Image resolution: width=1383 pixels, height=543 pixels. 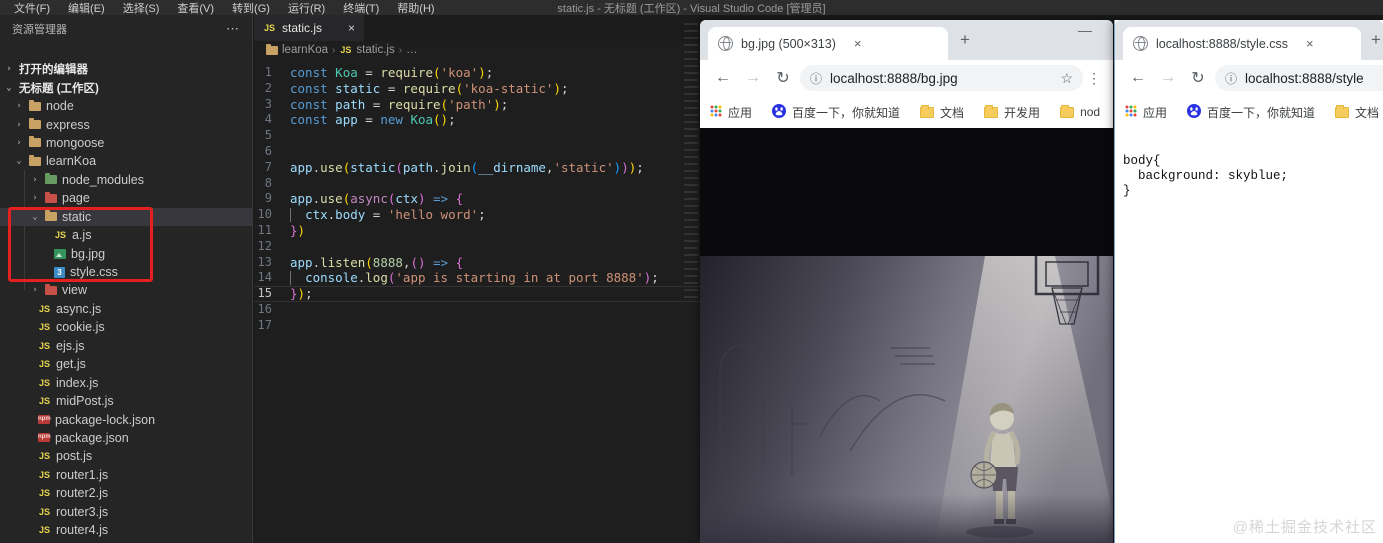 What do you see at coordinates (1066, 78) in the screenshot?
I see `bookmark-star-icon: ☆` at bounding box center [1066, 78].